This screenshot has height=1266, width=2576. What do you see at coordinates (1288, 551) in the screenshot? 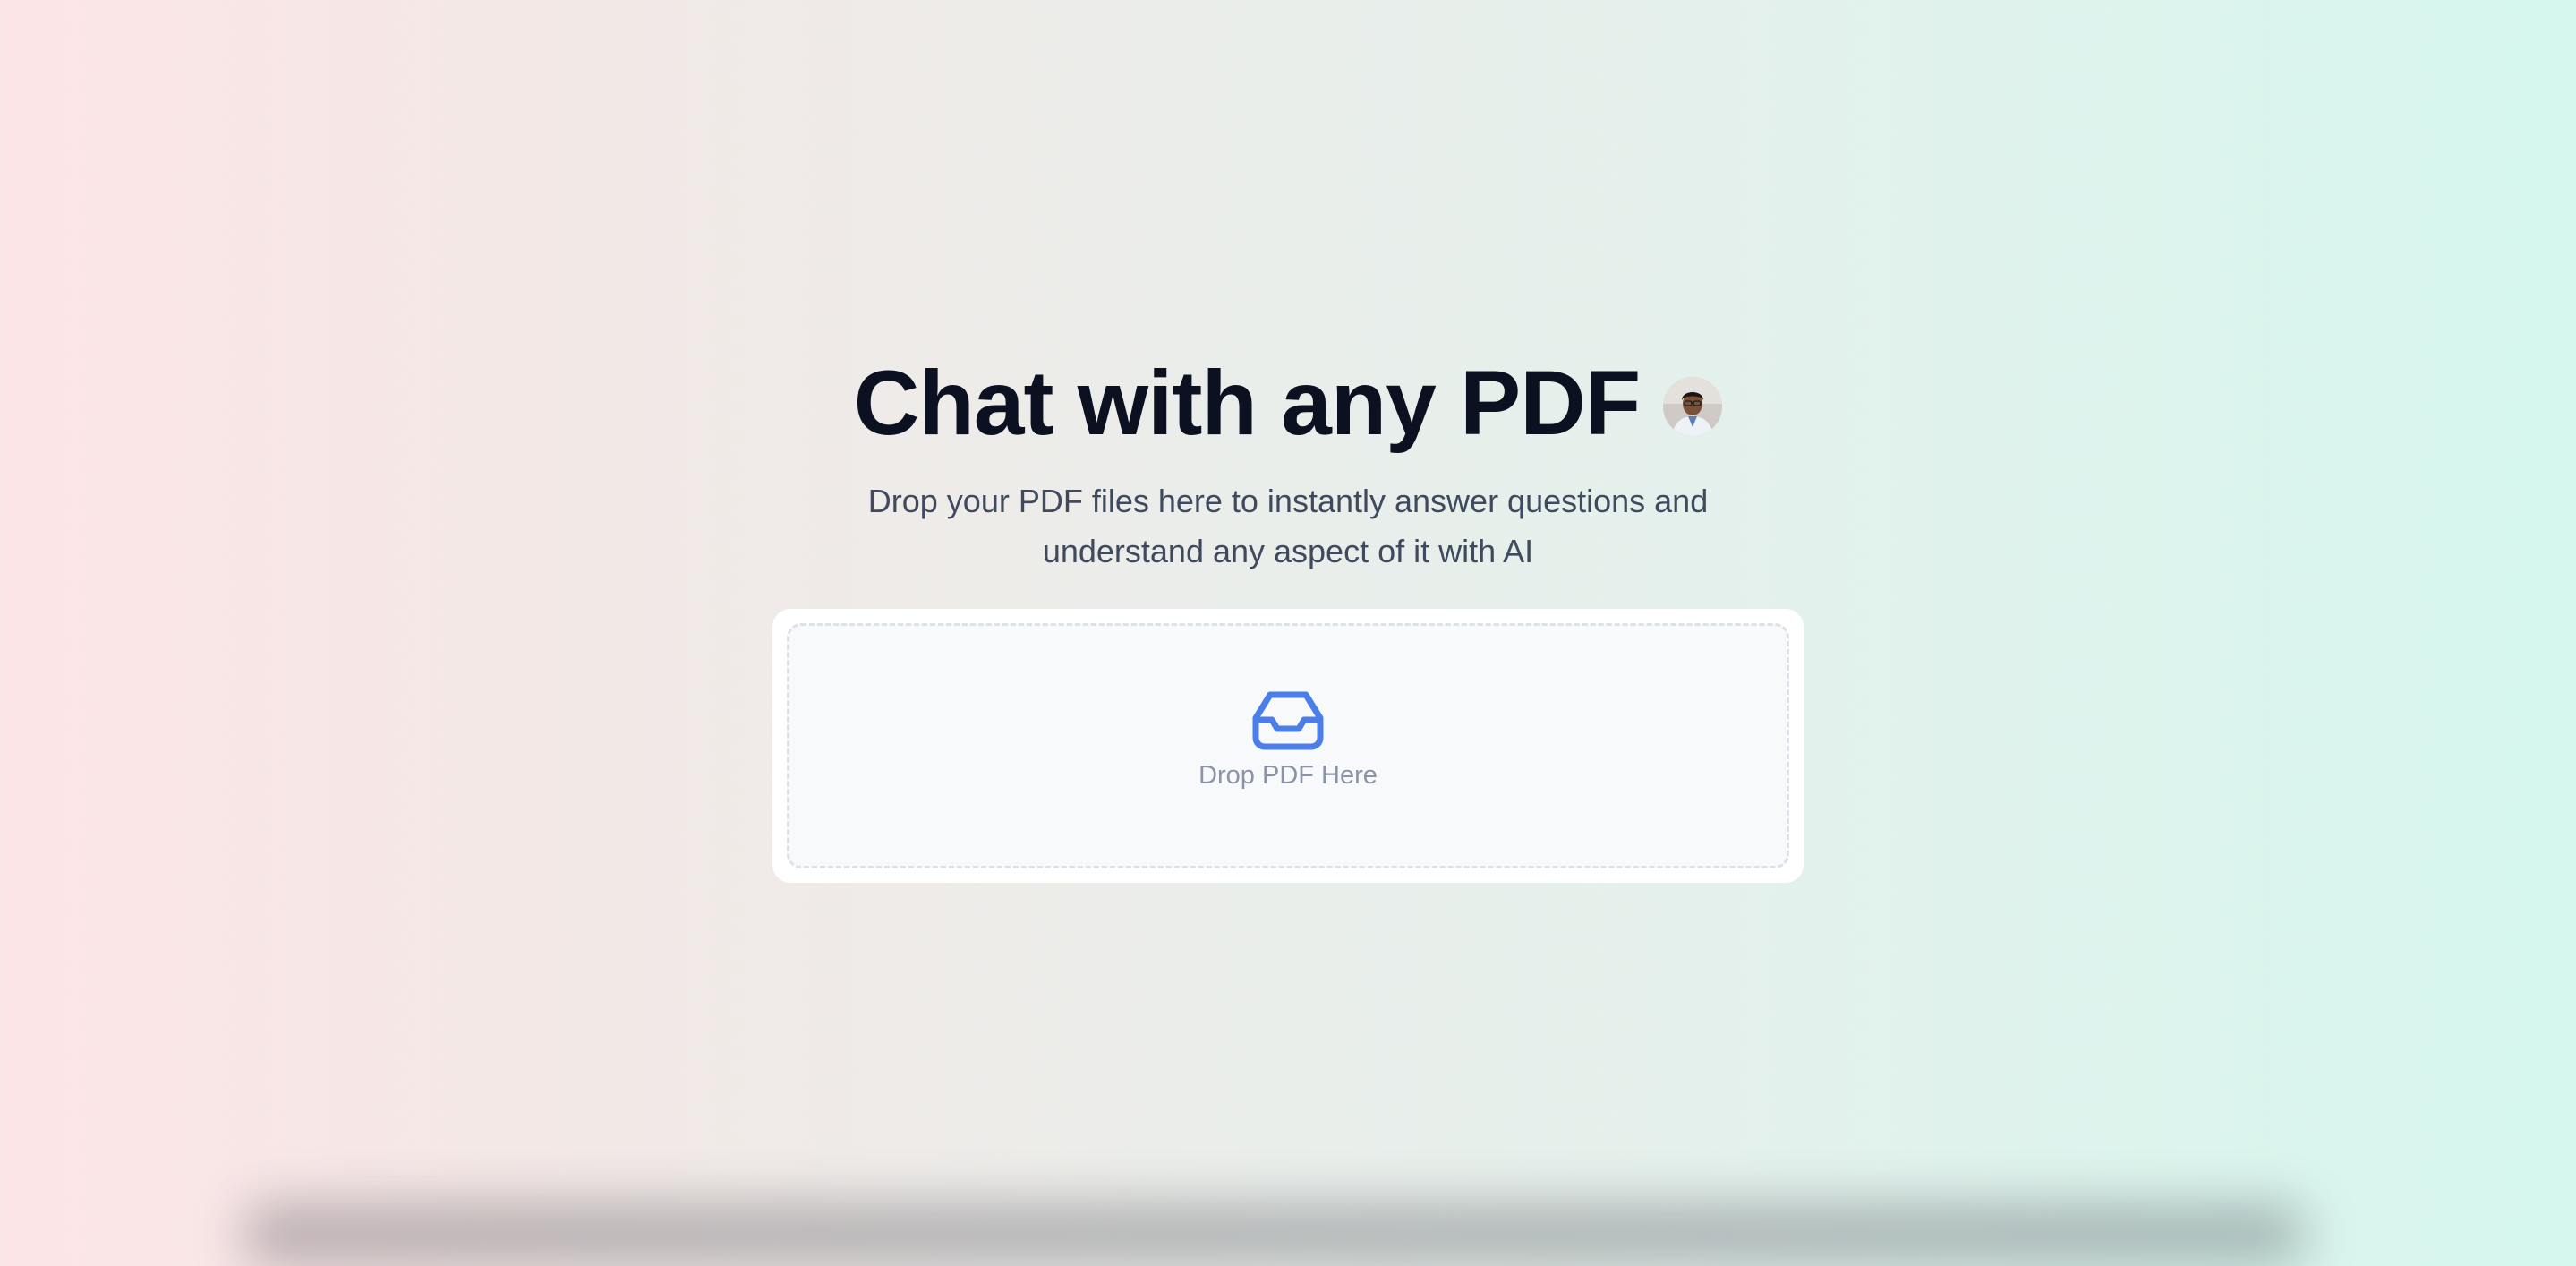
I see `subtitle-line-2: understand any aspect of it with AI` at bounding box center [1288, 551].